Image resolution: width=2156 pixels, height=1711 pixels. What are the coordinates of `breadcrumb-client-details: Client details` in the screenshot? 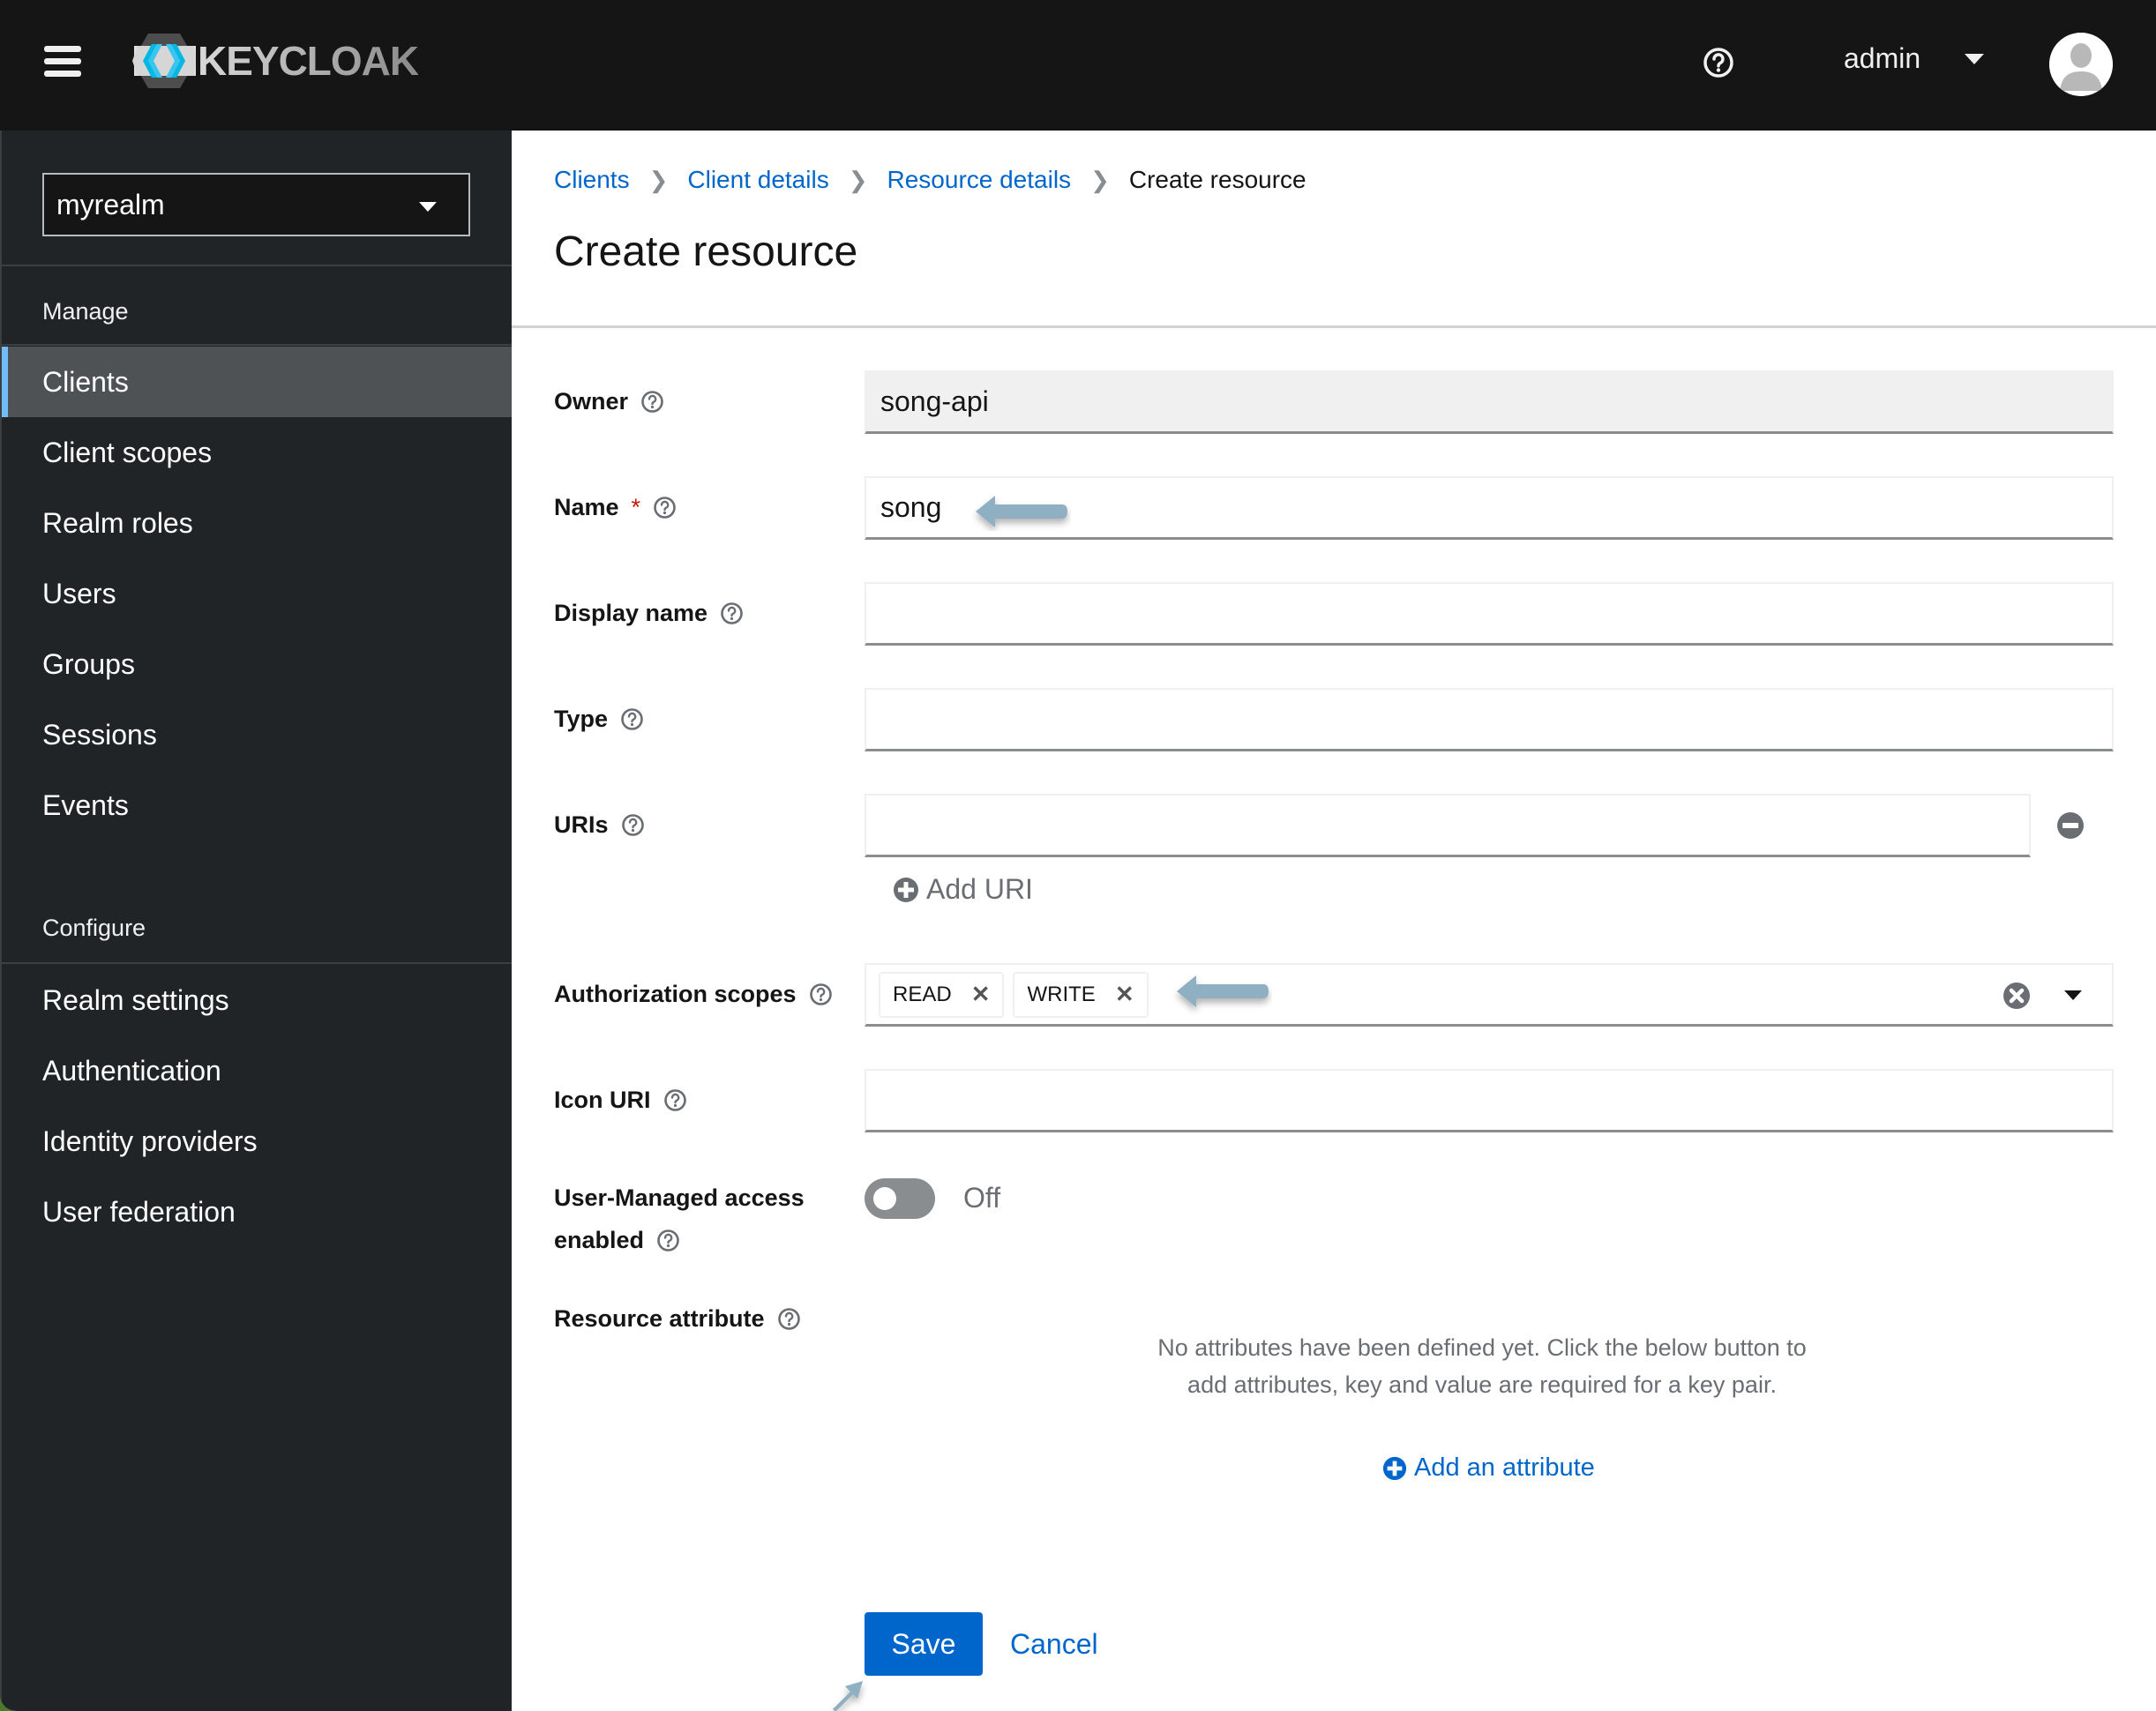 It's located at (757, 180).